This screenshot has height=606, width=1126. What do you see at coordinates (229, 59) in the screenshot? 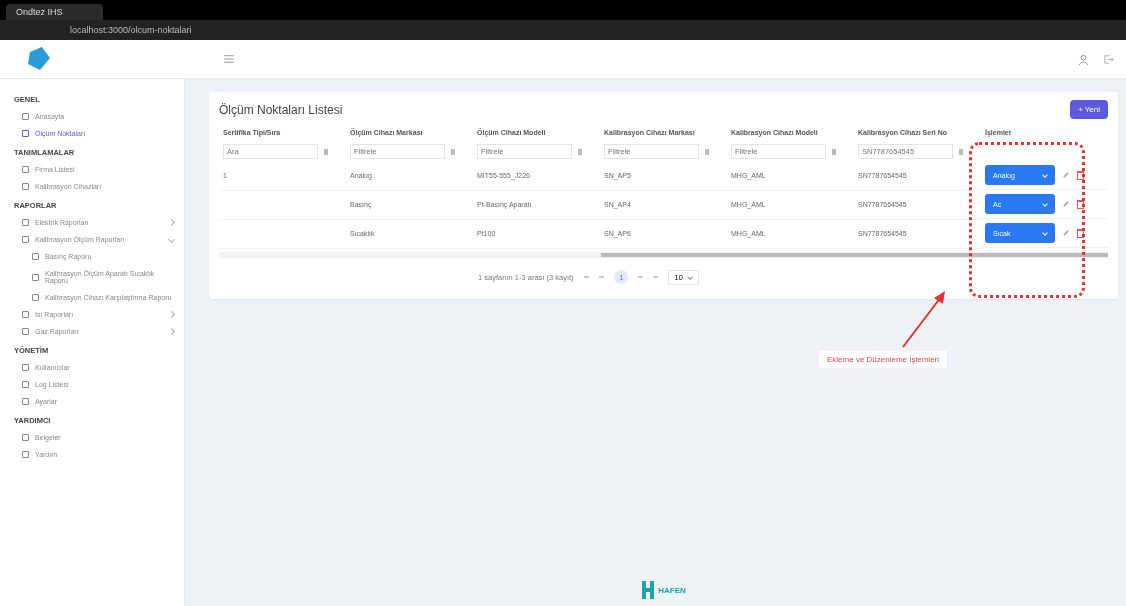
I see `menu-icon` at bounding box center [229, 59].